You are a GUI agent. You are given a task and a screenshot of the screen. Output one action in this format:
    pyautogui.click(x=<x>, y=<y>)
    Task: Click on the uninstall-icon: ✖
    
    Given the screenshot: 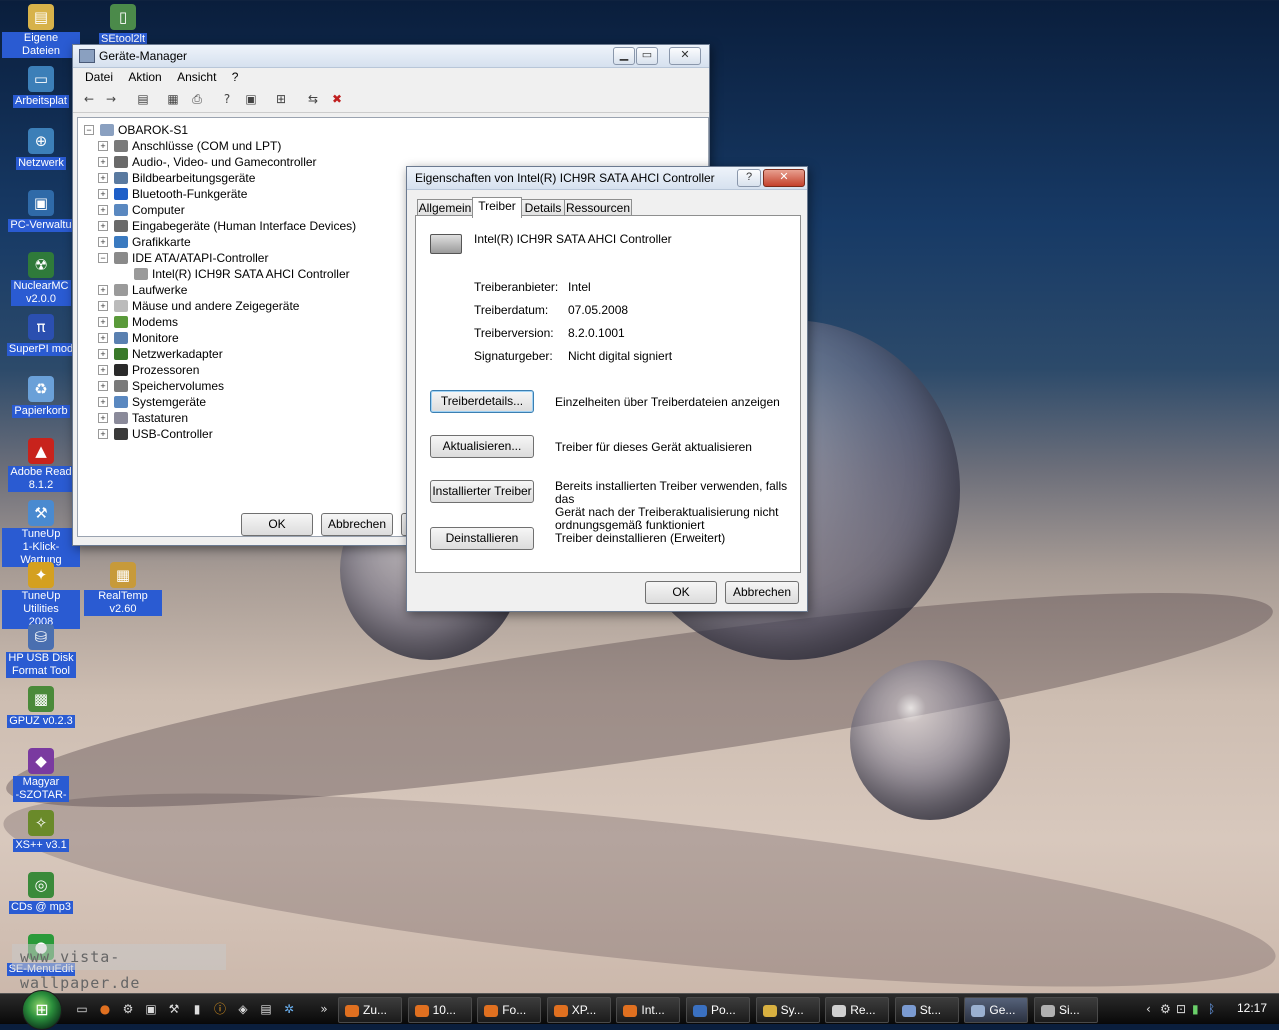 What is the action you would take?
    pyautogui.click(x=337, y=99)
    